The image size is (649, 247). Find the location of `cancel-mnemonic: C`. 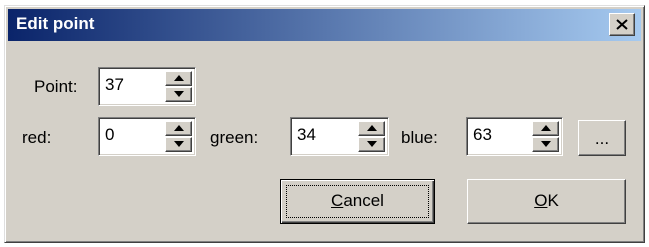

cancel-mnemonic: C is located at coordinates (337, 200).